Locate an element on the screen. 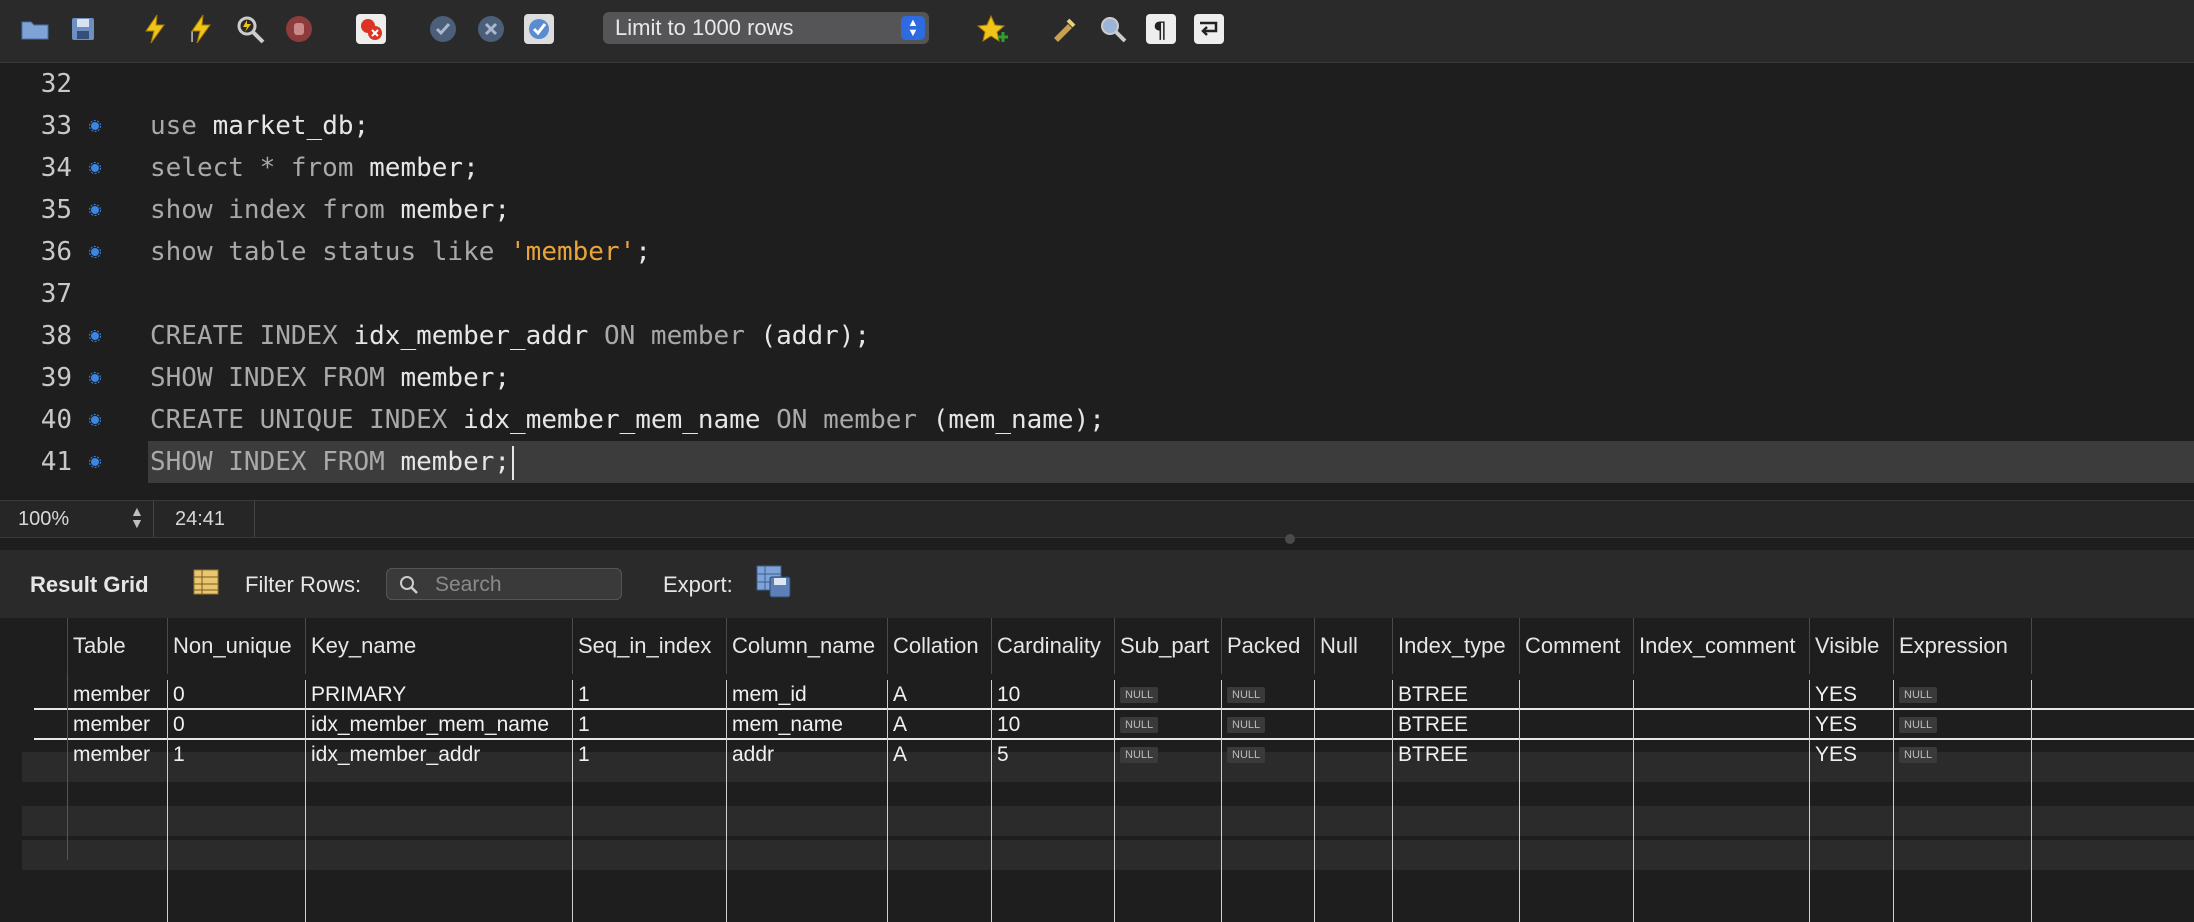 This screenshot has height=922, width=2194. open-folder-icon is located at coordinates (35, 29).